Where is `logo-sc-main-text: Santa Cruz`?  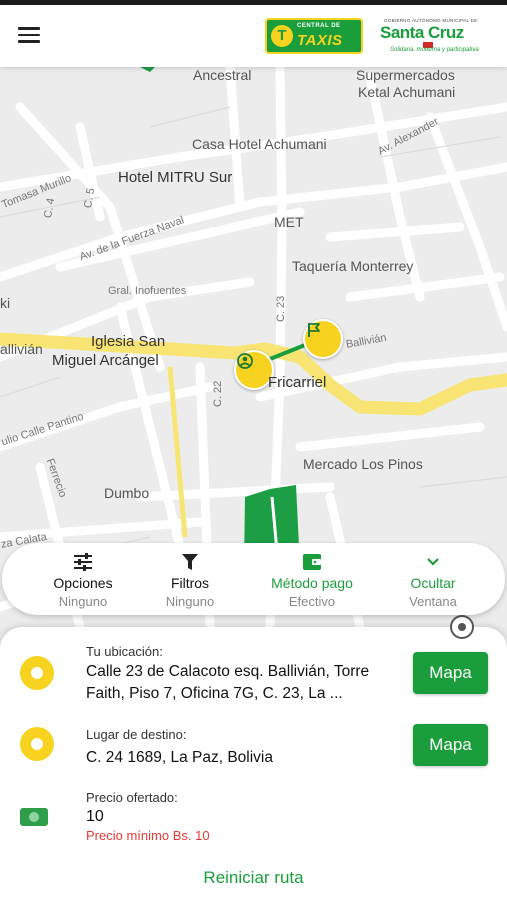
logo-sc-main-text: Santa Cruz is located at coordinates (422, 32).